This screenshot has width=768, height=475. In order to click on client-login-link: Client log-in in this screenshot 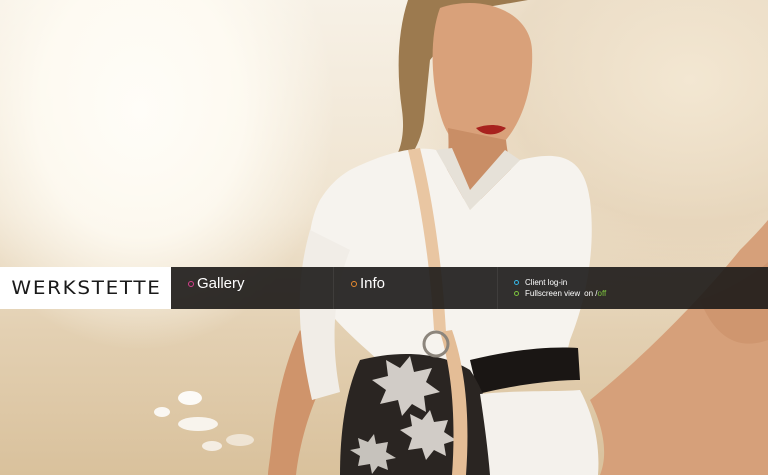, I will do `click(540, 282)`.